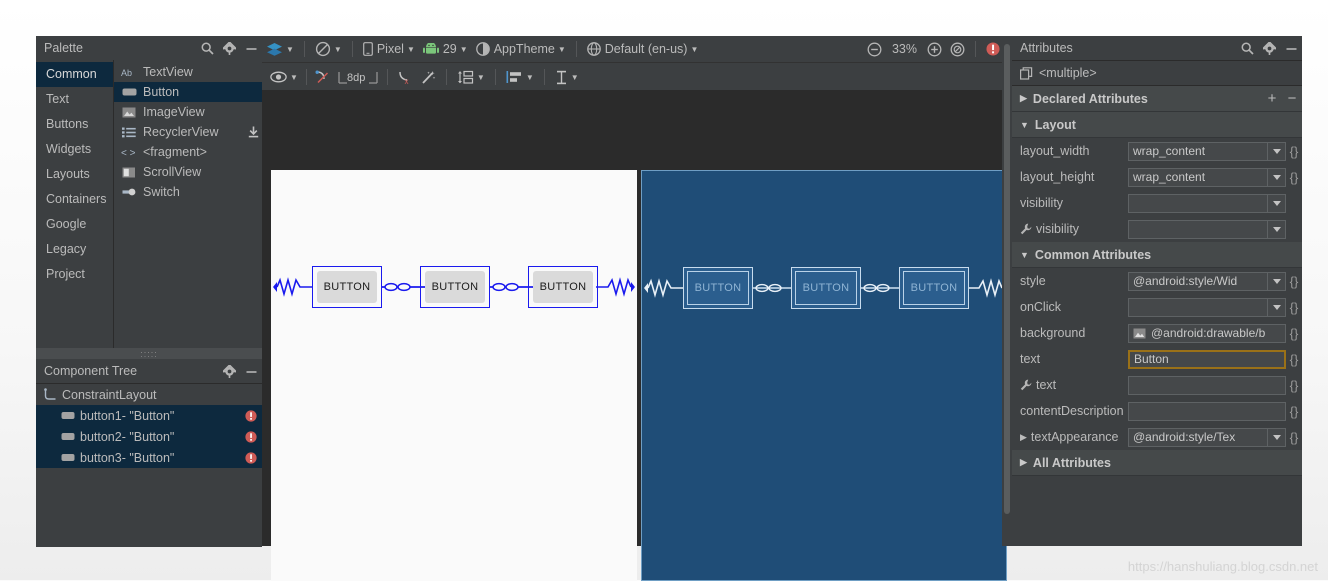  Describe the element at coordinates (188, 92) in the screenshot. I see `palette-item-button: Button` at that location.